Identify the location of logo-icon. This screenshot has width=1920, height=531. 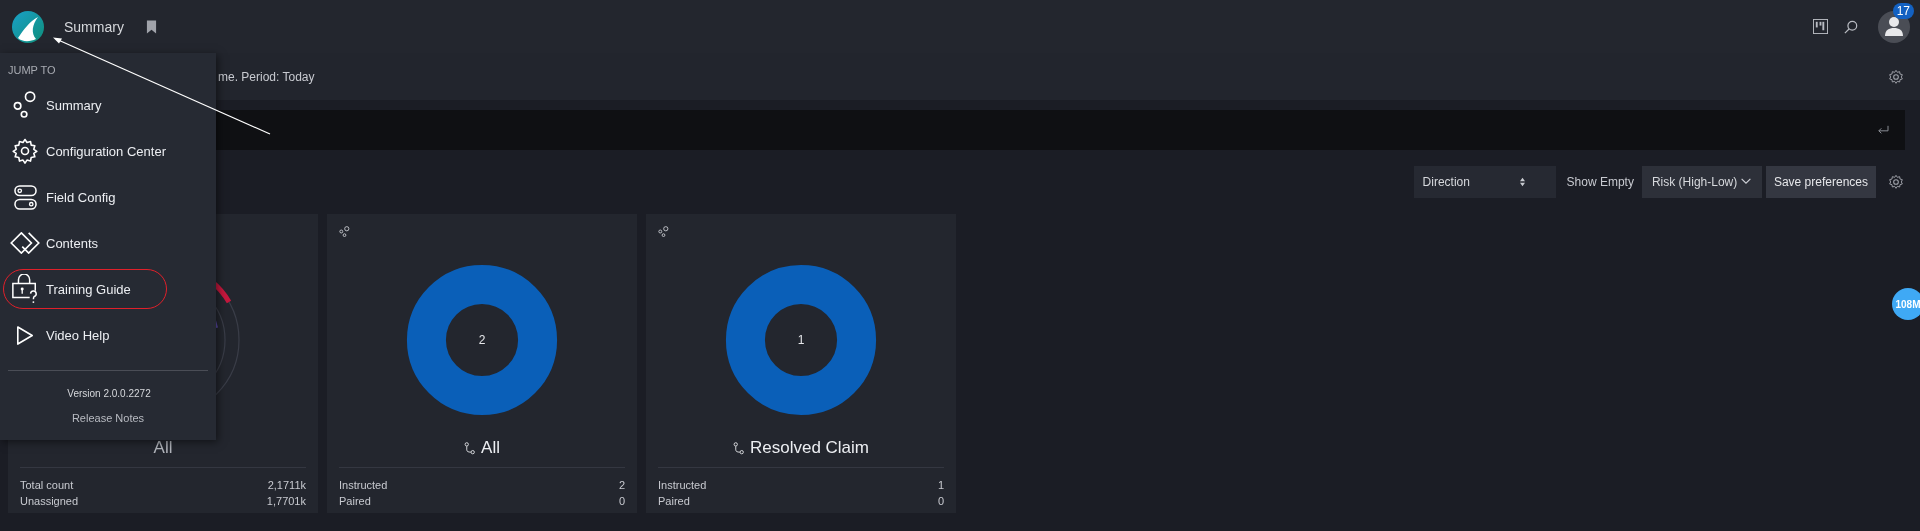
(28, 26).